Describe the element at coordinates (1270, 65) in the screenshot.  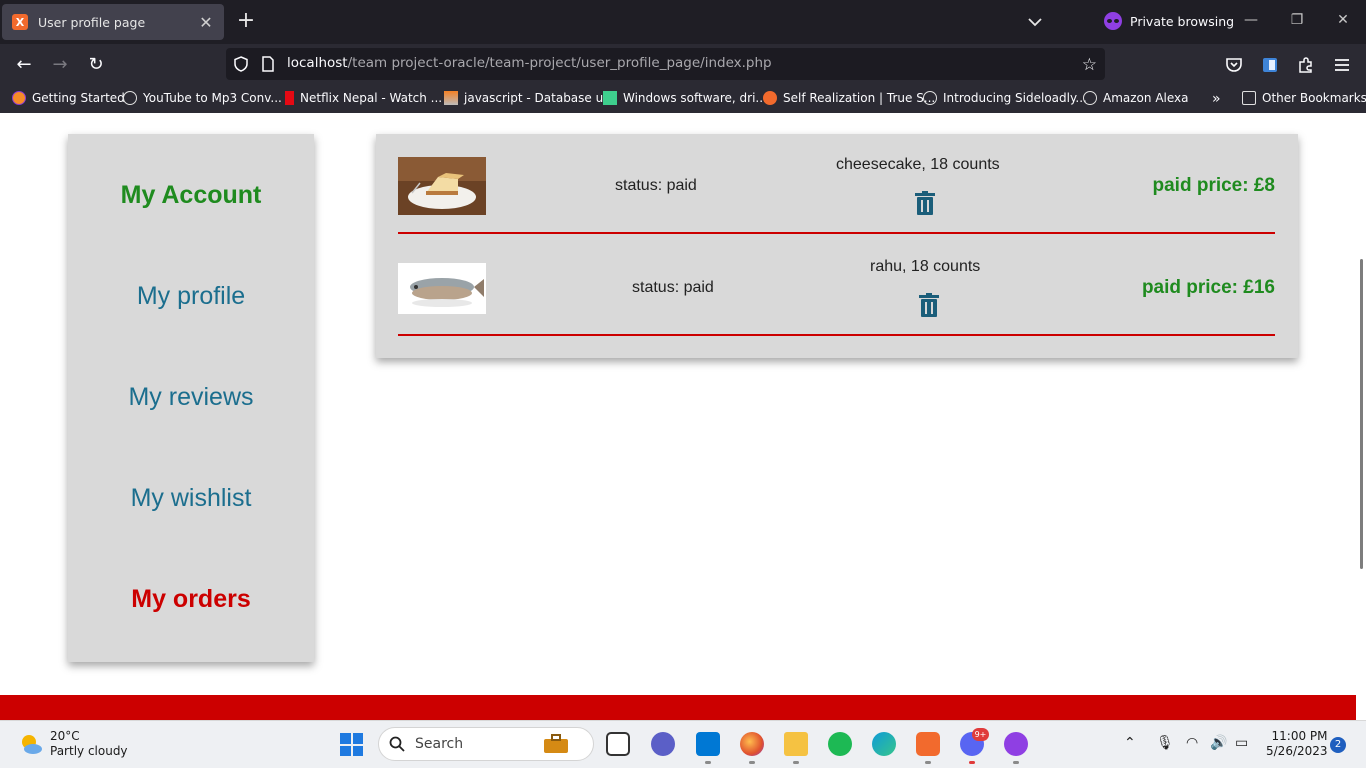
I see `extension-blue-icon` at that location.